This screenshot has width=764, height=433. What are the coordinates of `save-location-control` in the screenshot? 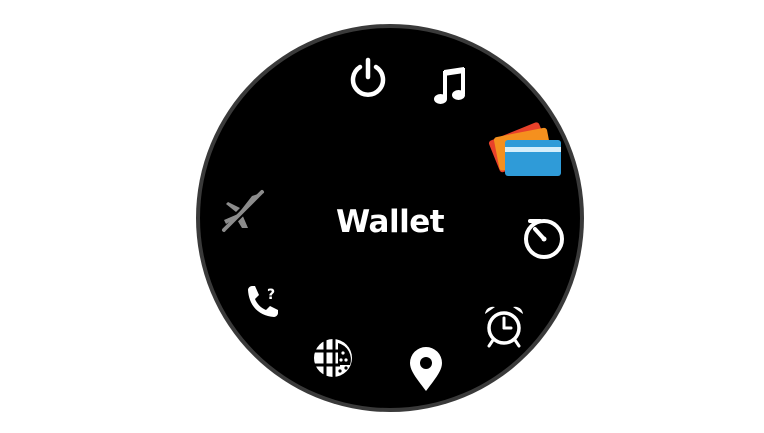 It's located at (426, 370).